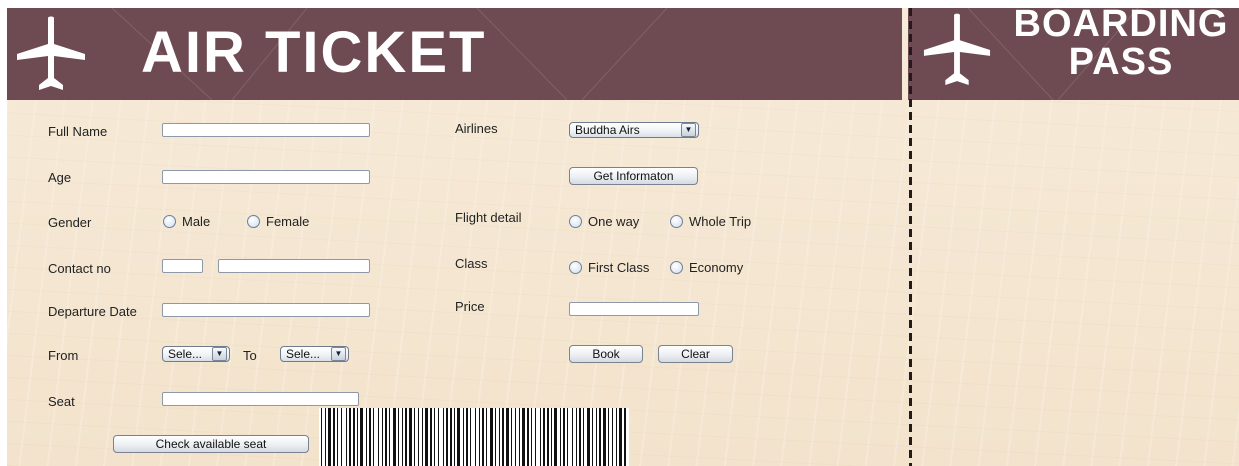  I want to click on contact-label: Contact no, so click(79, 268).